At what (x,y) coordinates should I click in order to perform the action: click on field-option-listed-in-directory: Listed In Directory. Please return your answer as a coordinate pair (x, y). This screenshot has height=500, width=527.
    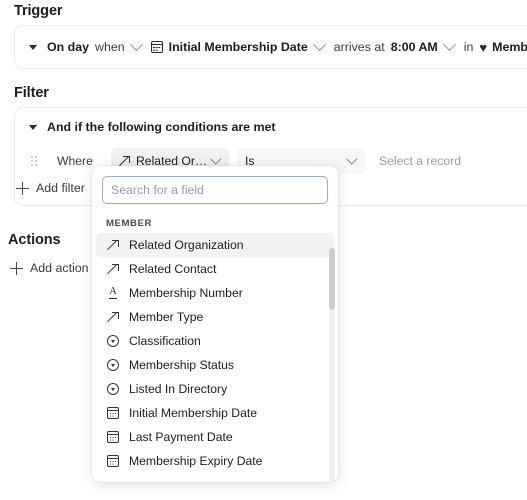
    Looking at the image, I should click on (215, 389).